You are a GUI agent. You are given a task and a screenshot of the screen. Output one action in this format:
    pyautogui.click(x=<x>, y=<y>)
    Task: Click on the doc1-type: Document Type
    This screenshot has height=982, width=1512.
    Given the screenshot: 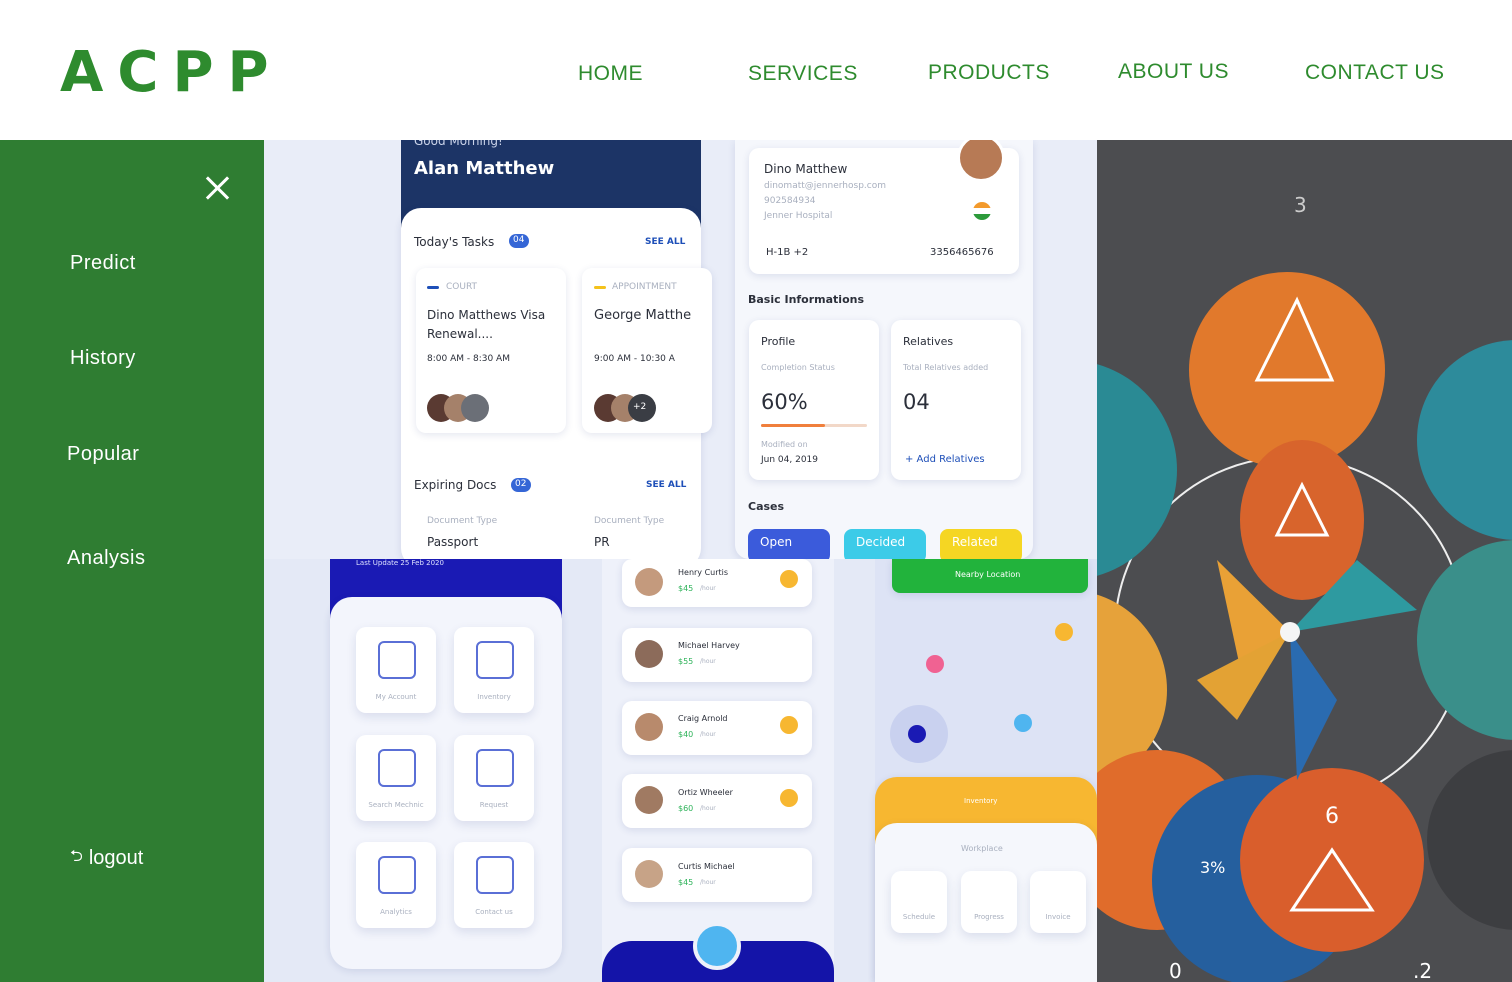 What is the action you would take?
    pyautogui.click(x=462, y=521)
    